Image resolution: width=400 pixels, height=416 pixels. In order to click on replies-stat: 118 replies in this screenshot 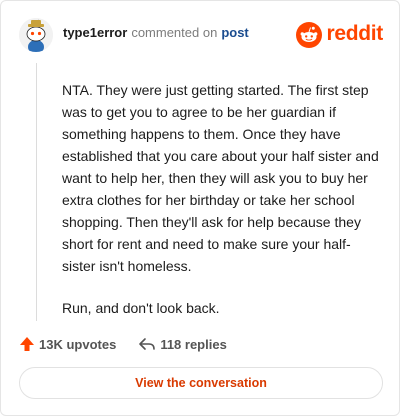, I will do `click(182, 344)`.